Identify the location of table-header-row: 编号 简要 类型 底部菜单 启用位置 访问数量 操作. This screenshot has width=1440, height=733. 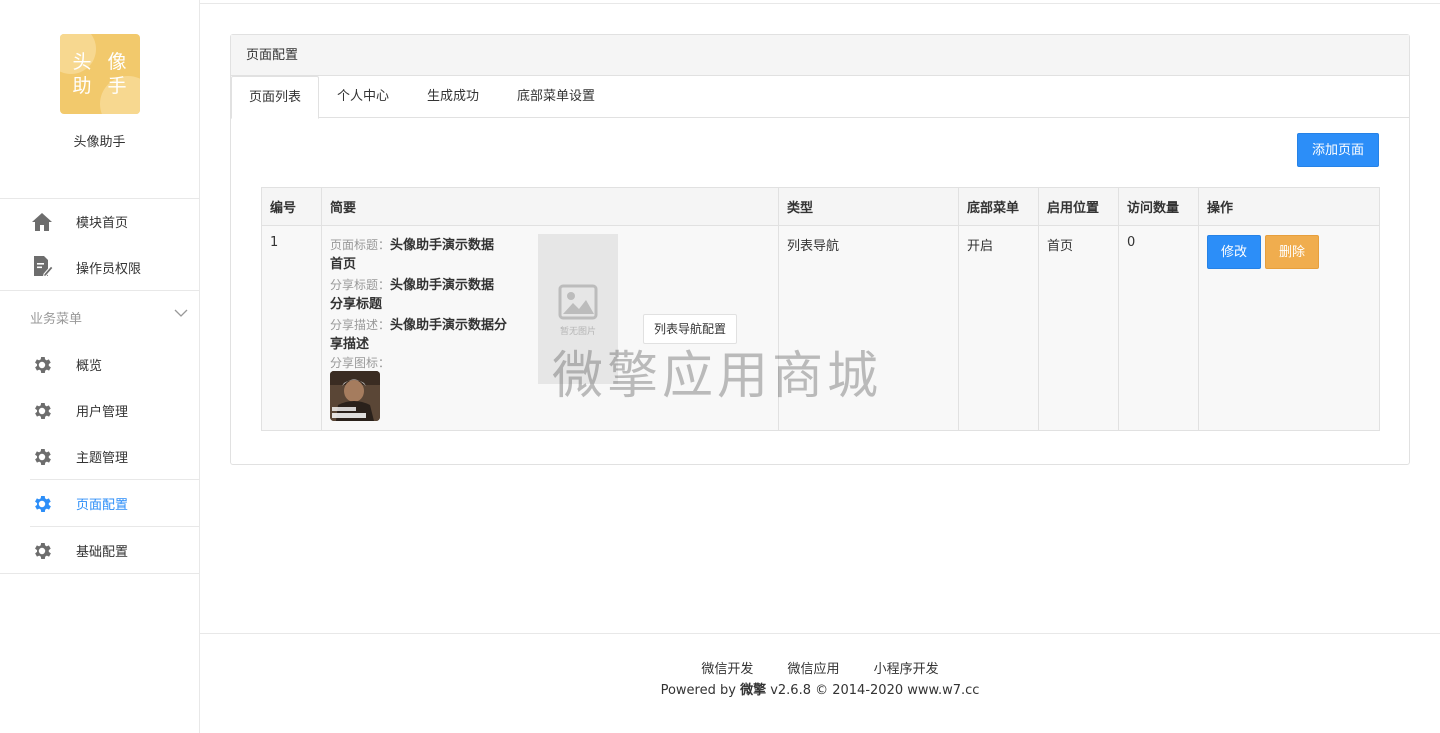
(820, 206).